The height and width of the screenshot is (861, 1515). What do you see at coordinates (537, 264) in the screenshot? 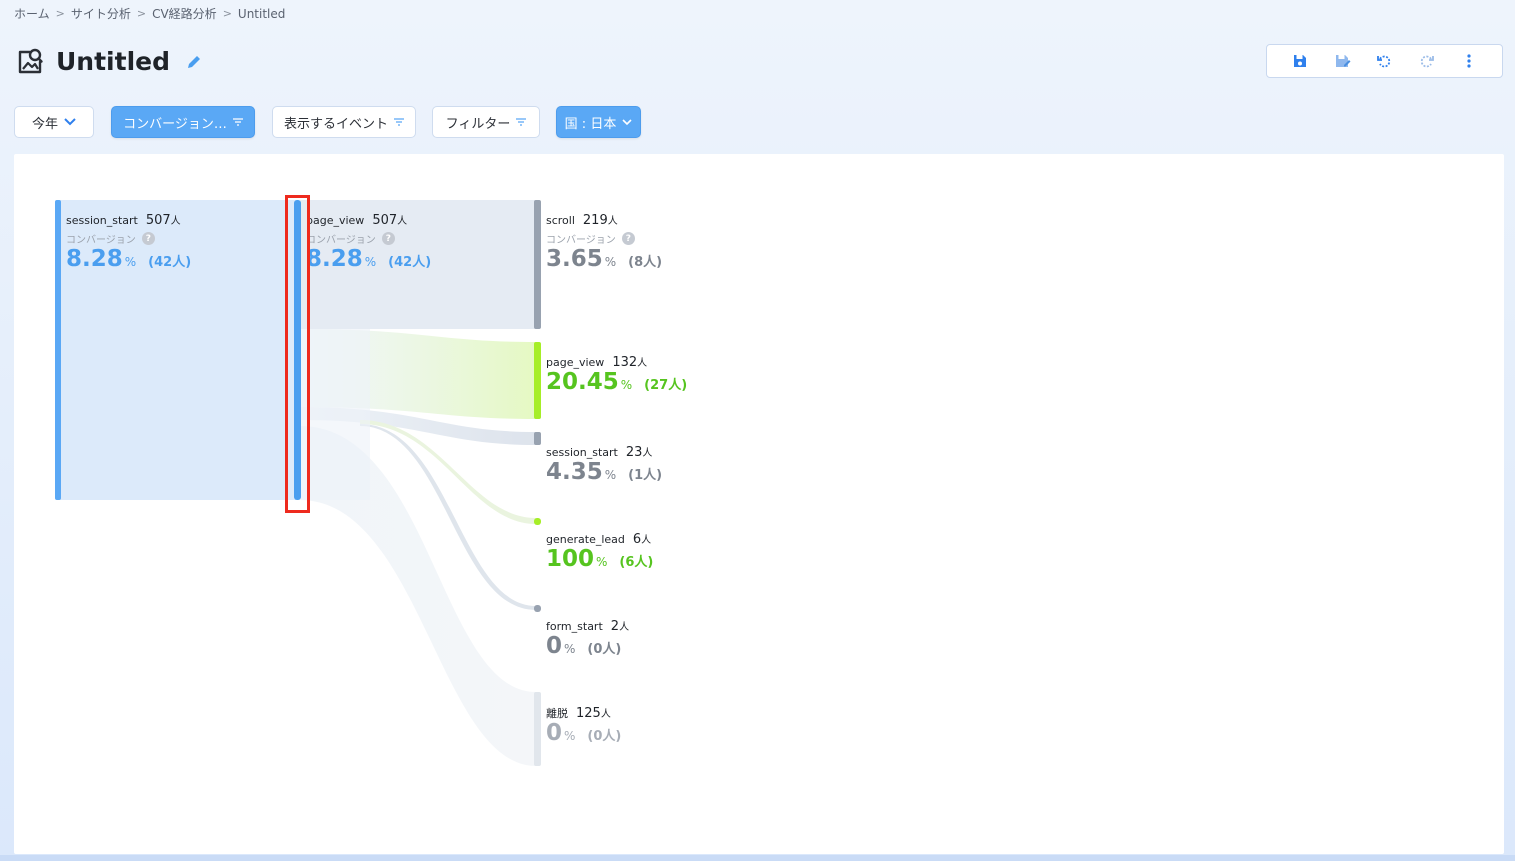
I see `node-bar-scroll` at bounding box center [537, 264].